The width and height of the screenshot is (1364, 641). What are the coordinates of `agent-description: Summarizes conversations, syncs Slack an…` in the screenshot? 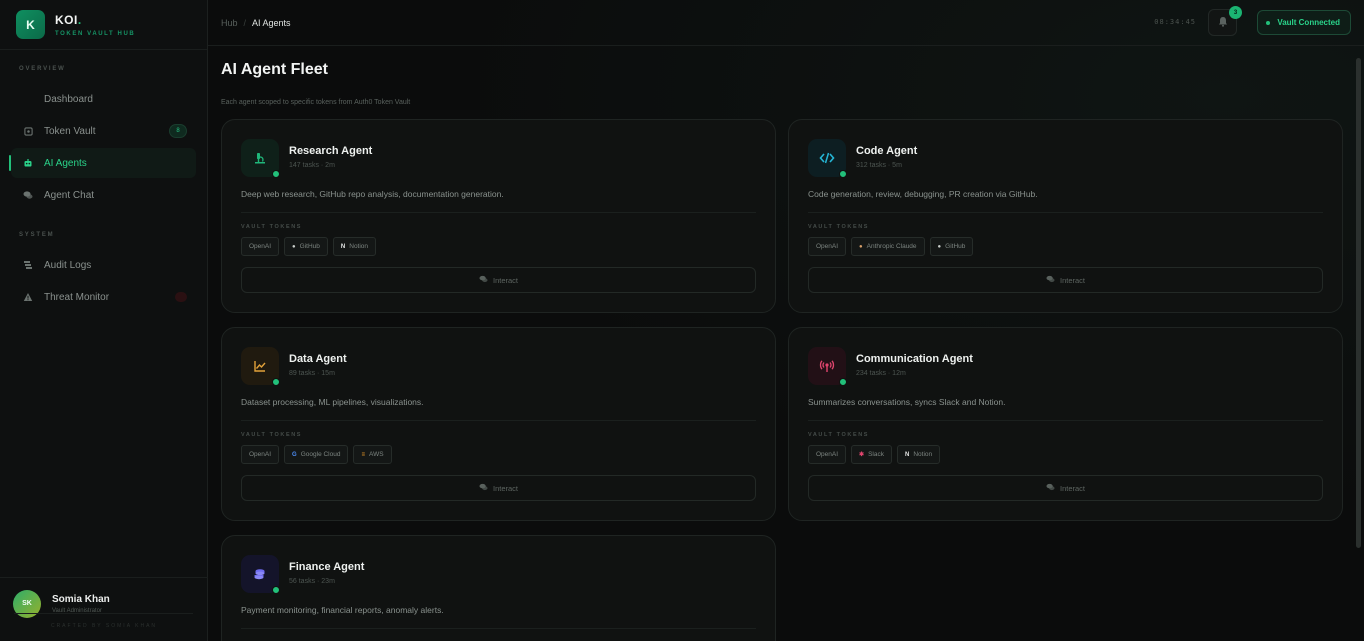 It's located at (907, 402).